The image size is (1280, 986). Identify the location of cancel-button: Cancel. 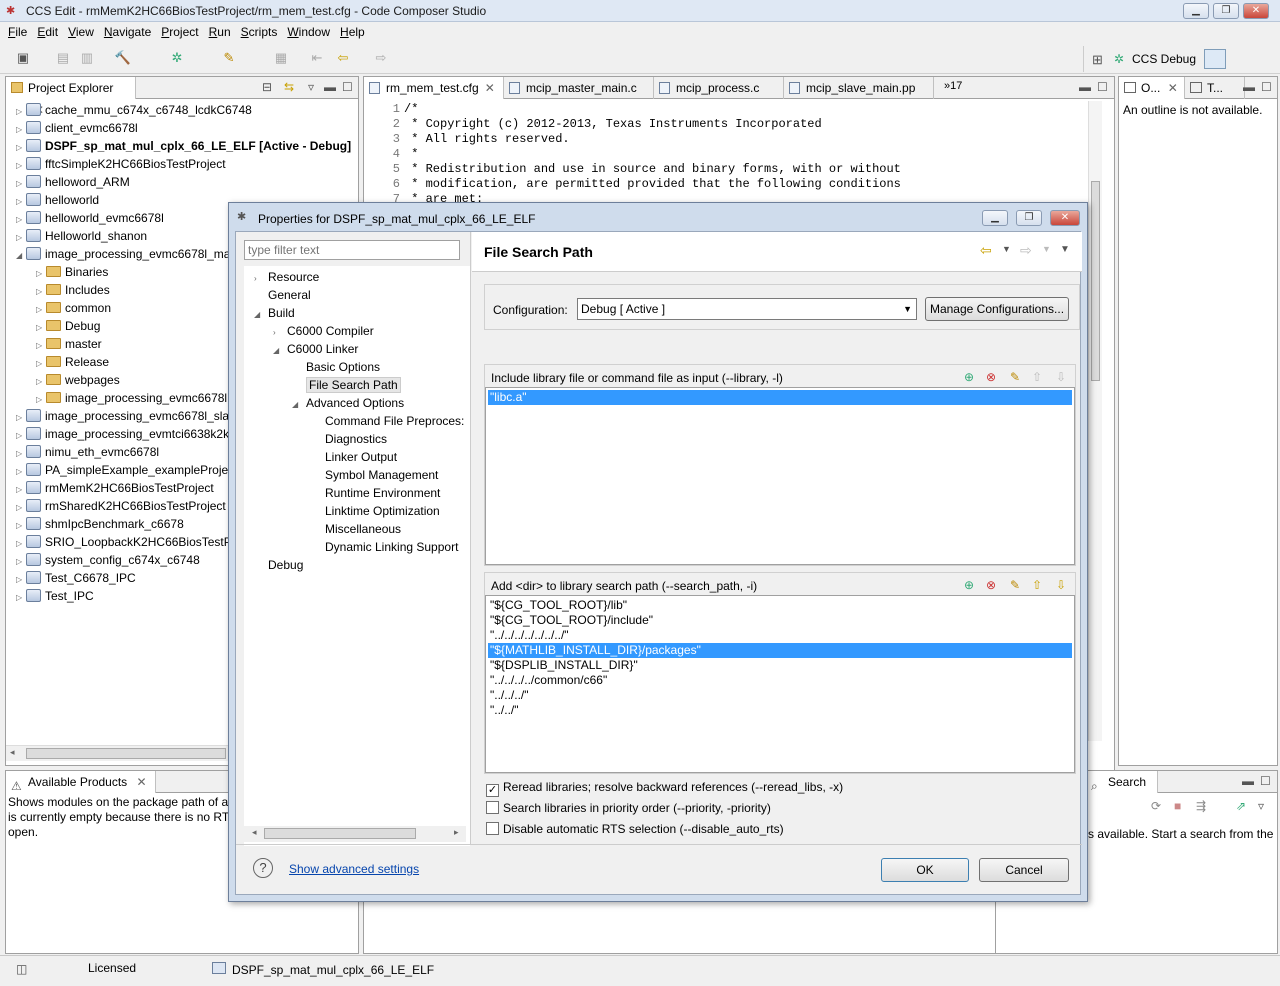
(1024, 870).